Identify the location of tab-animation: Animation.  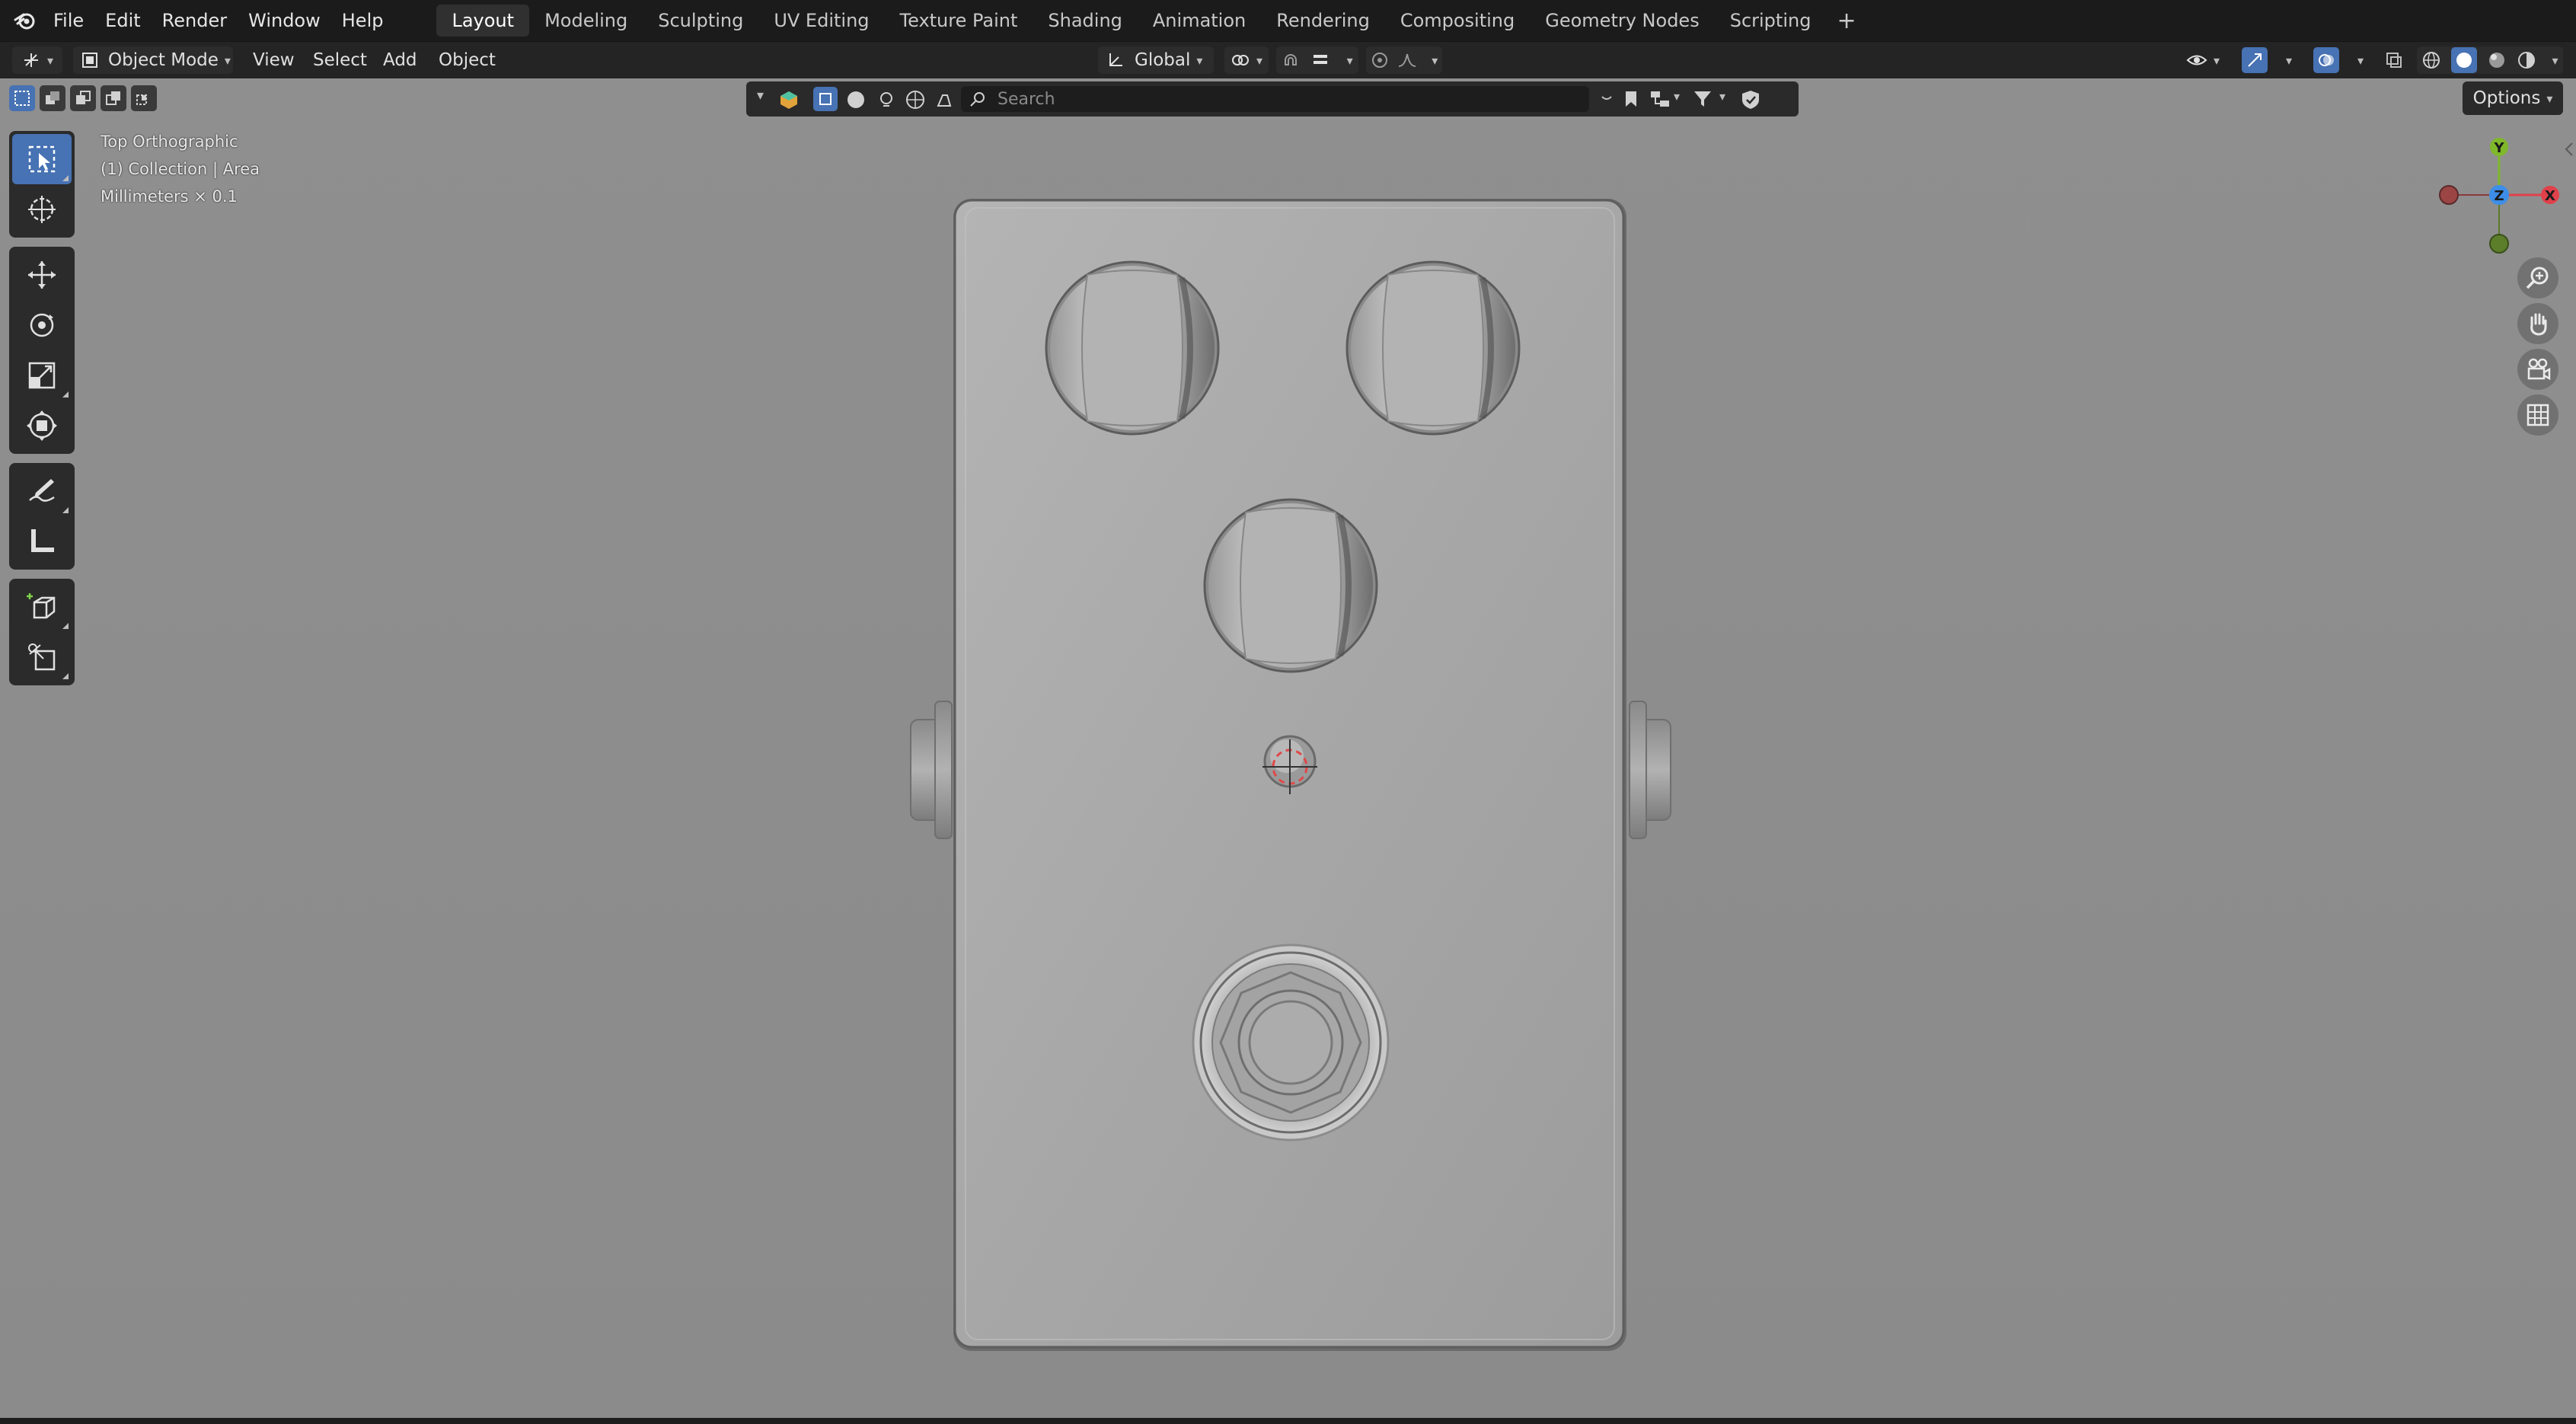
(1199, 21).